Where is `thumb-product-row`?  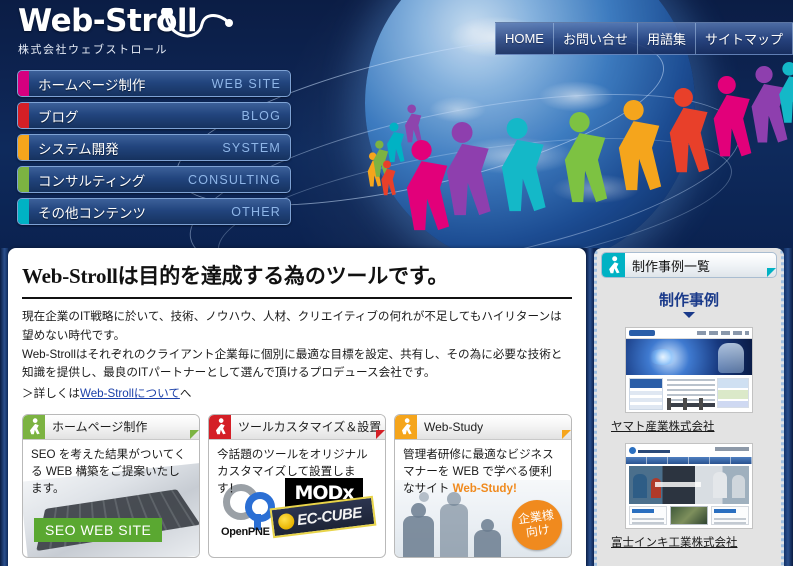
thumb-product-row is located at coordinates (691, 404).